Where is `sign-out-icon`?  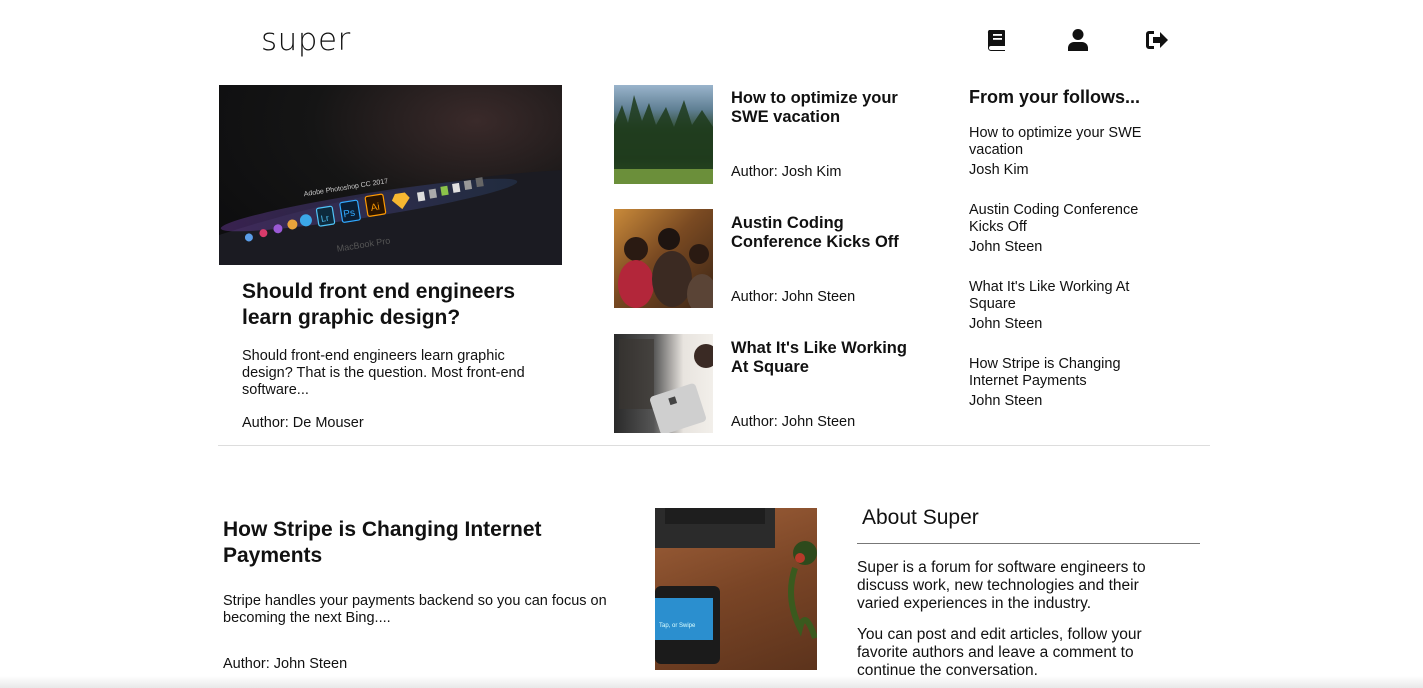
sign-out-icon is located at coordinates (1157, 40).